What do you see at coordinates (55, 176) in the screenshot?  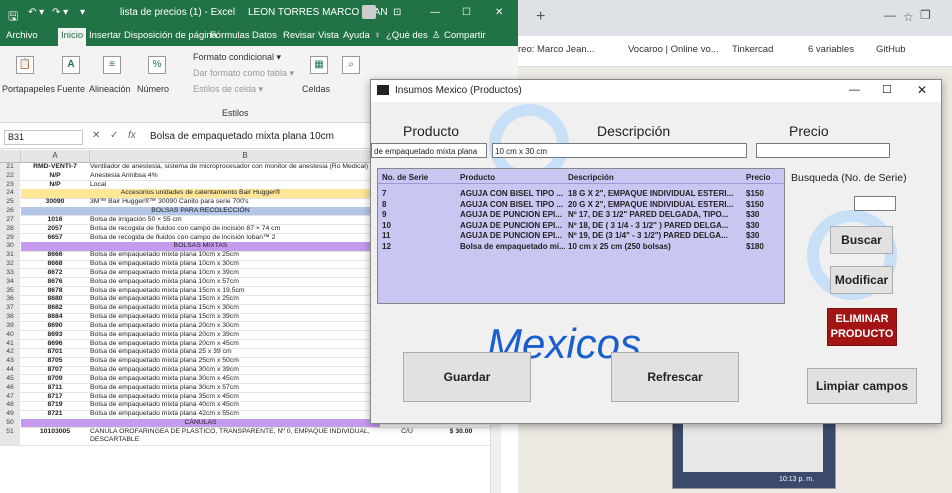 I see `cell-code: N/P` at bounding box center [55, 176].